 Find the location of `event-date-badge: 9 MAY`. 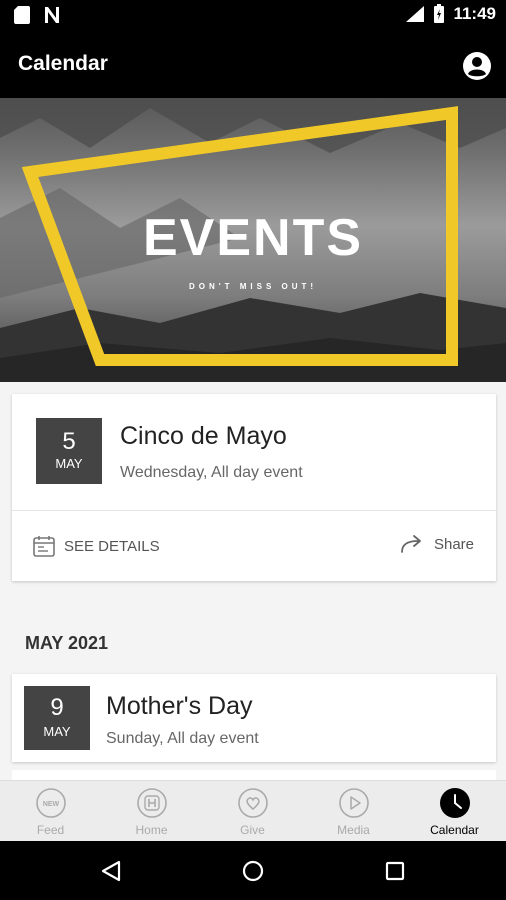

event-date-badge: 9 MAY is located at coordinates (57, 718).